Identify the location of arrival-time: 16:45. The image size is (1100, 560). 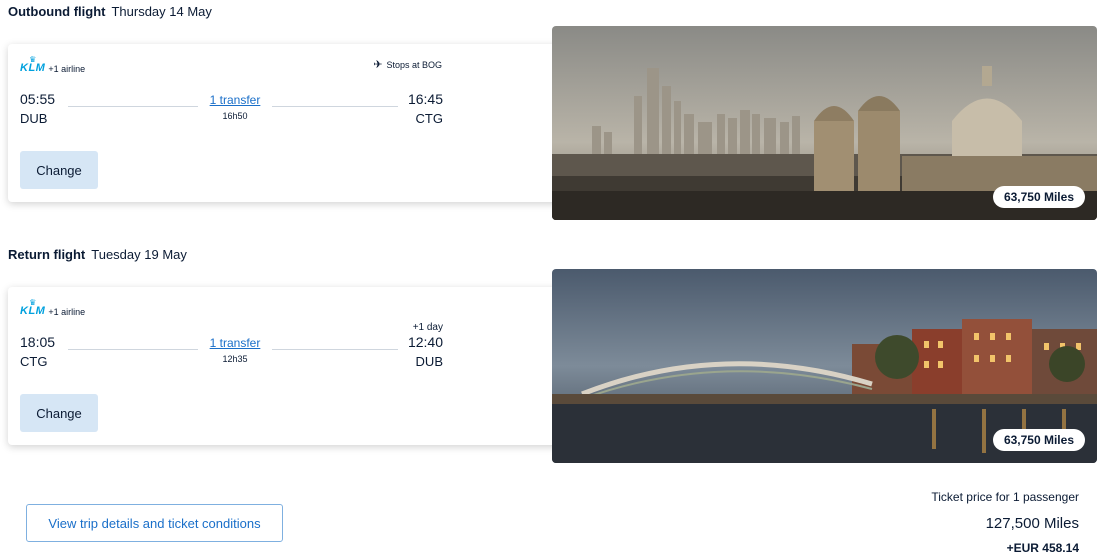
(425, 99).